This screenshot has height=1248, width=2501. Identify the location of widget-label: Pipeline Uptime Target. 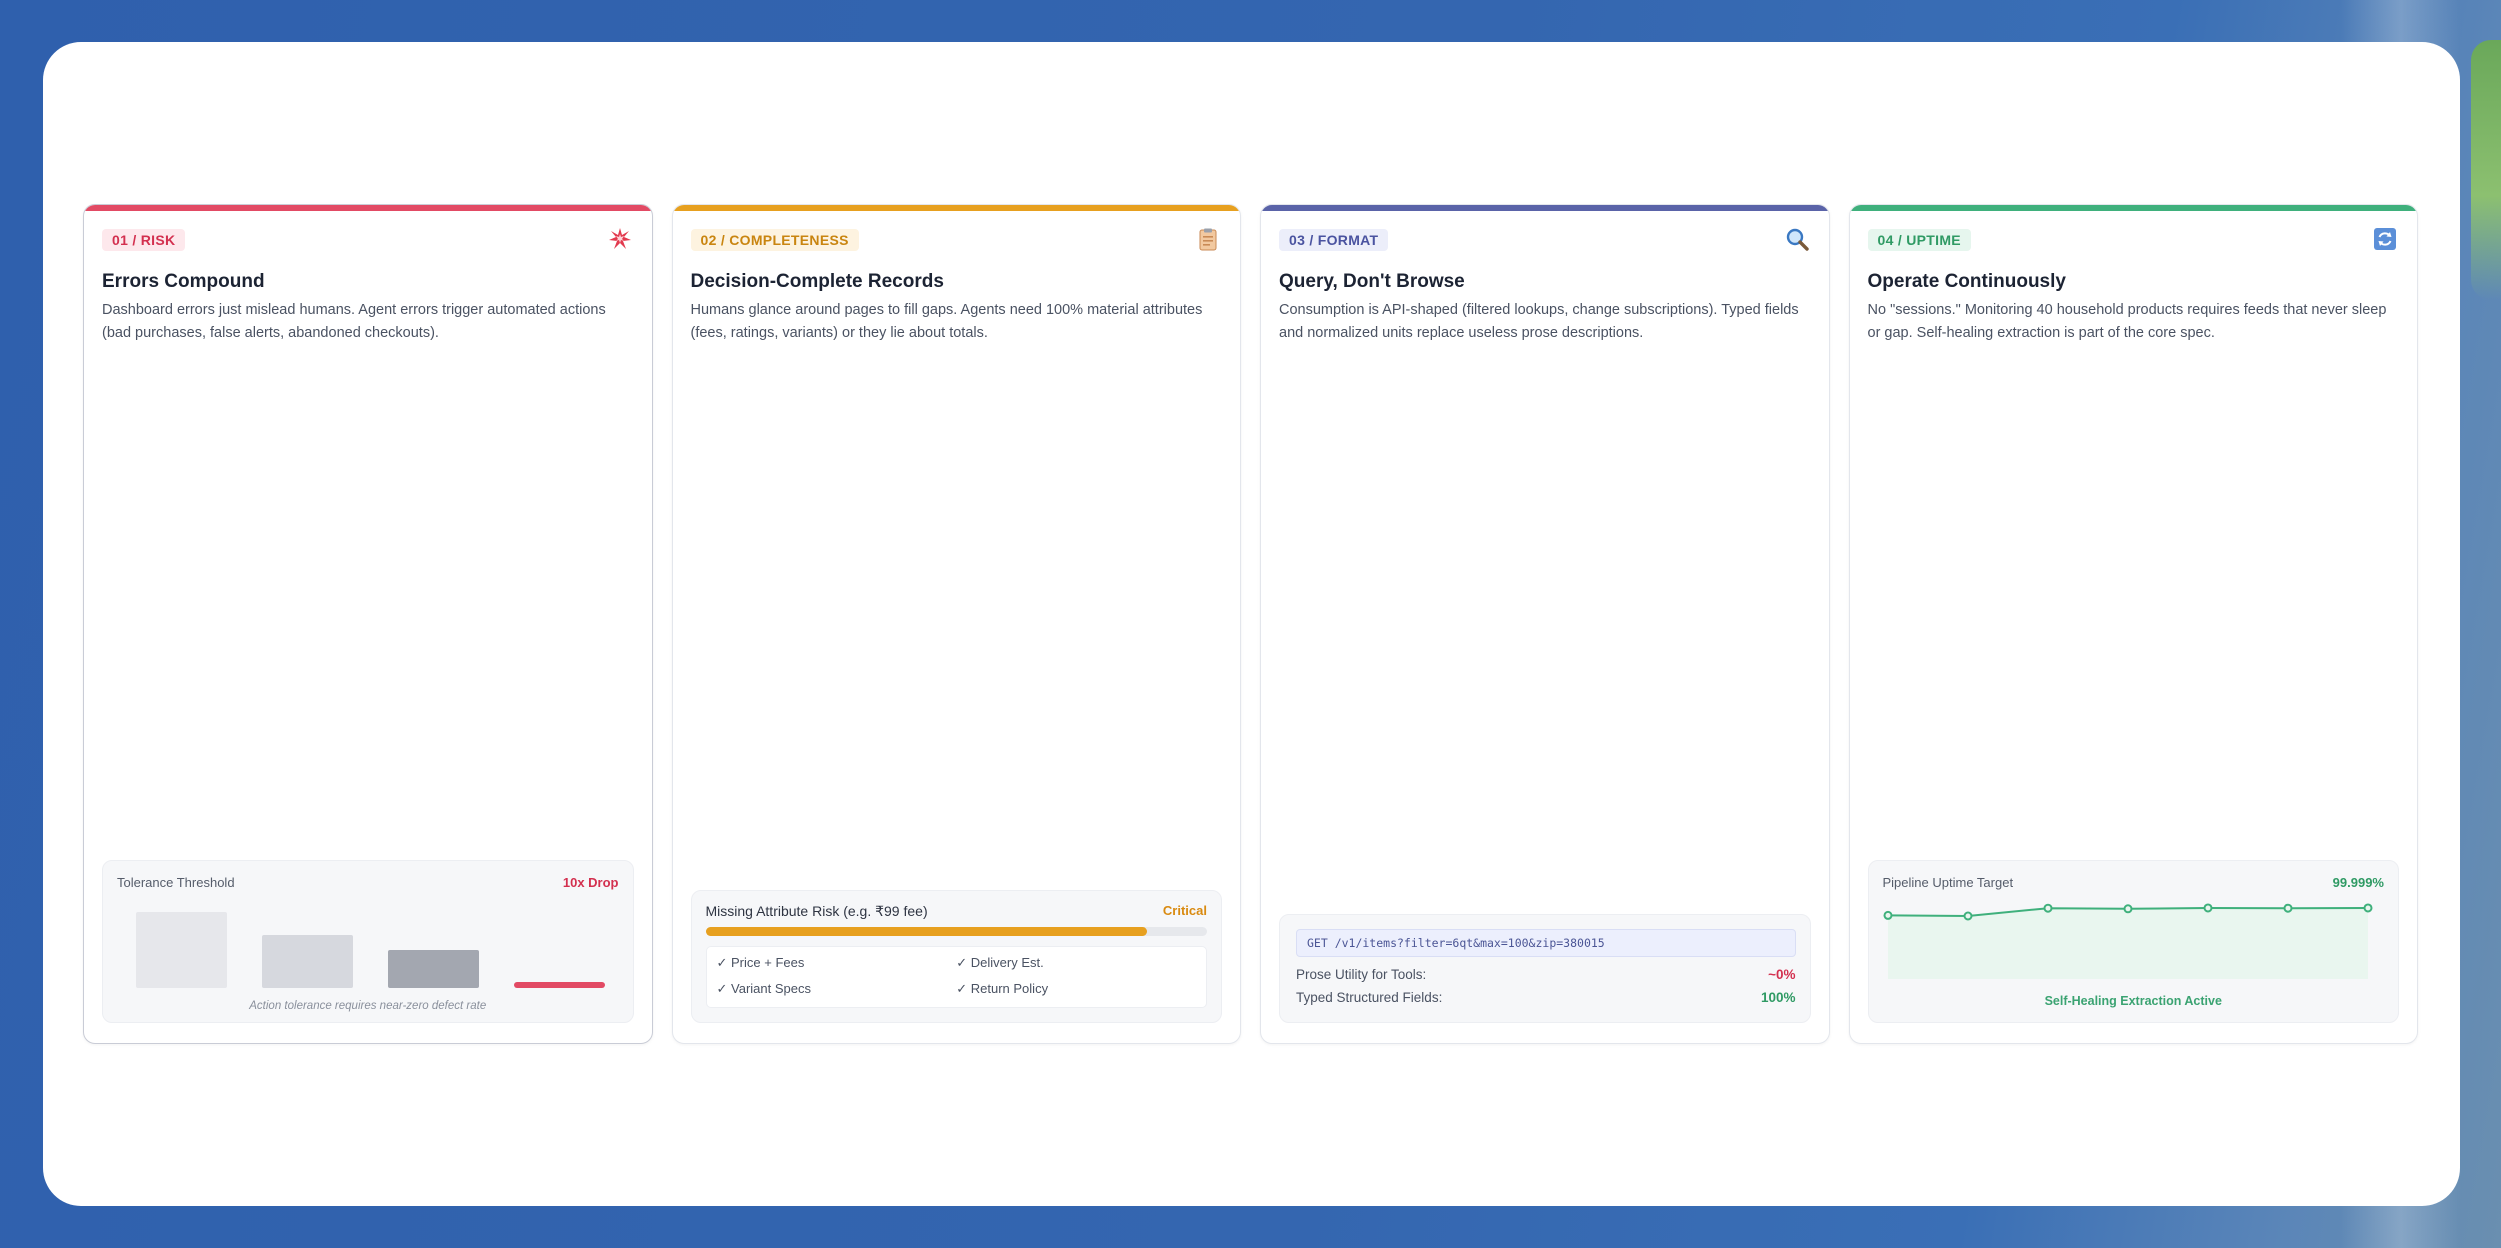
(1948, 882).